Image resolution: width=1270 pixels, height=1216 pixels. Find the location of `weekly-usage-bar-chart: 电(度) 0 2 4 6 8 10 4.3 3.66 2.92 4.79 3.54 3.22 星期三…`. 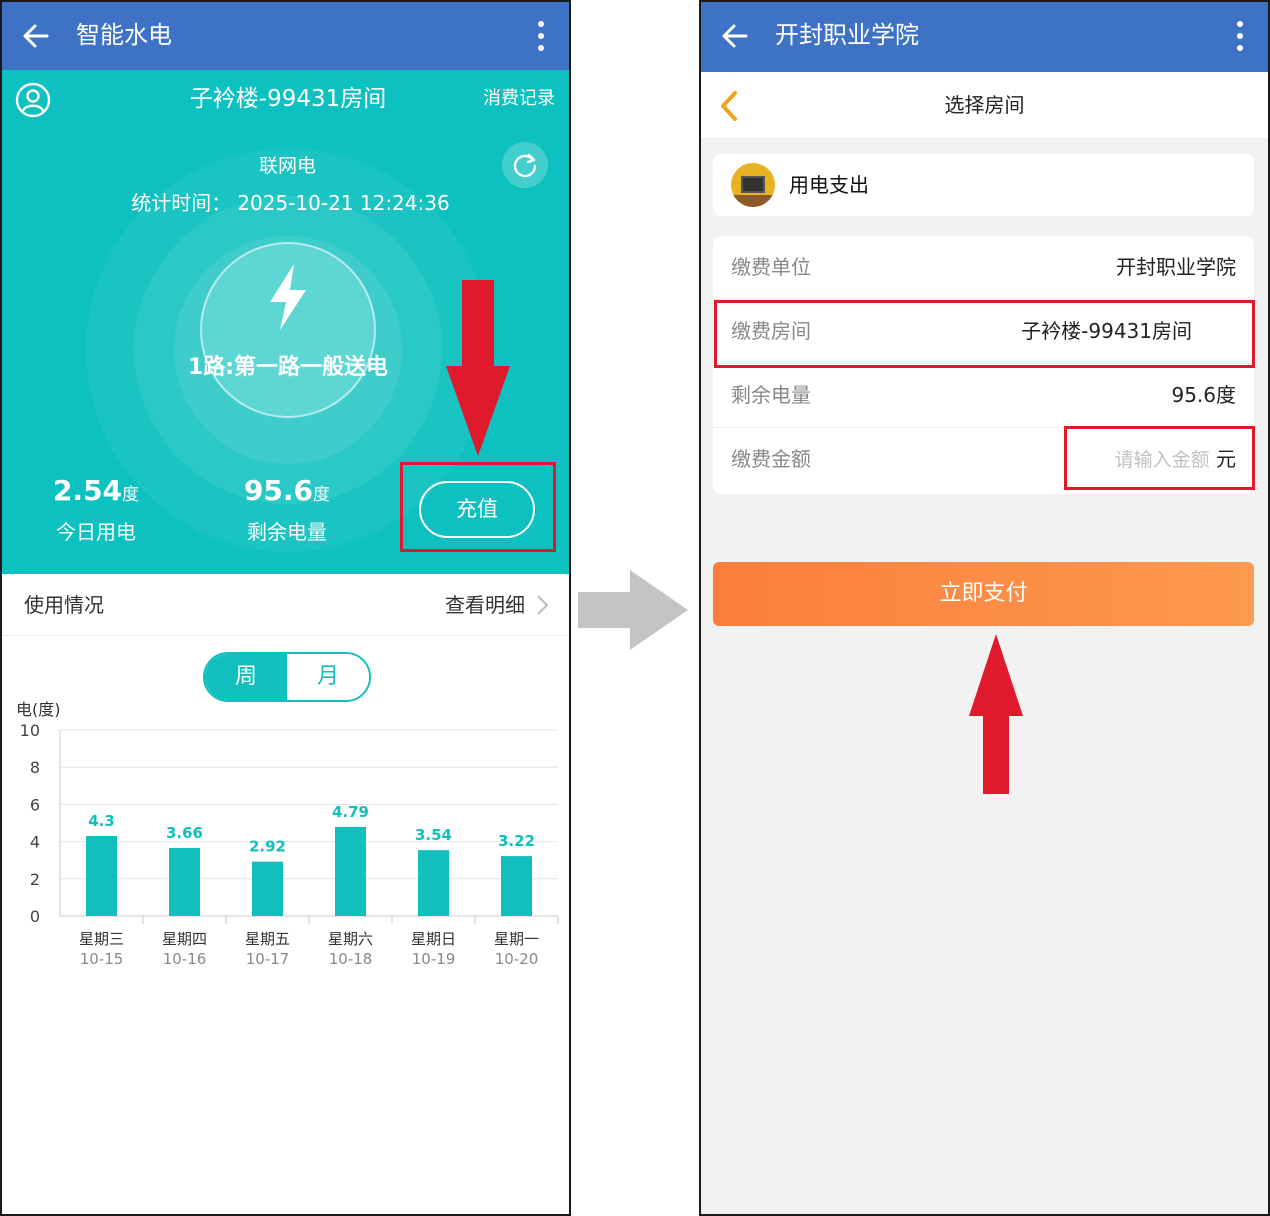

weekly-usage-bar-chart: 电(度) 0 2 4 6 8 10 4.3 3.66 2.92 4.79 3.54 3.22 星期三… is located at coordinates (287, 834).